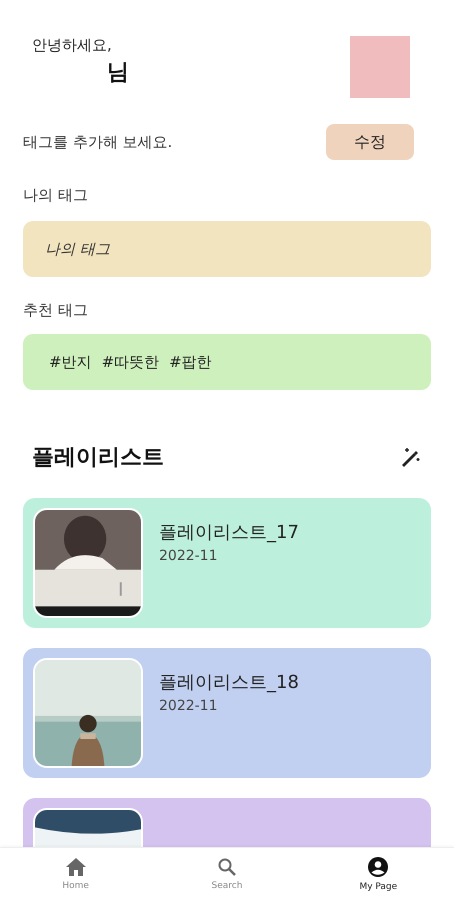  I want to click on my-tags-field: 나의 태그, so click(227, 249).